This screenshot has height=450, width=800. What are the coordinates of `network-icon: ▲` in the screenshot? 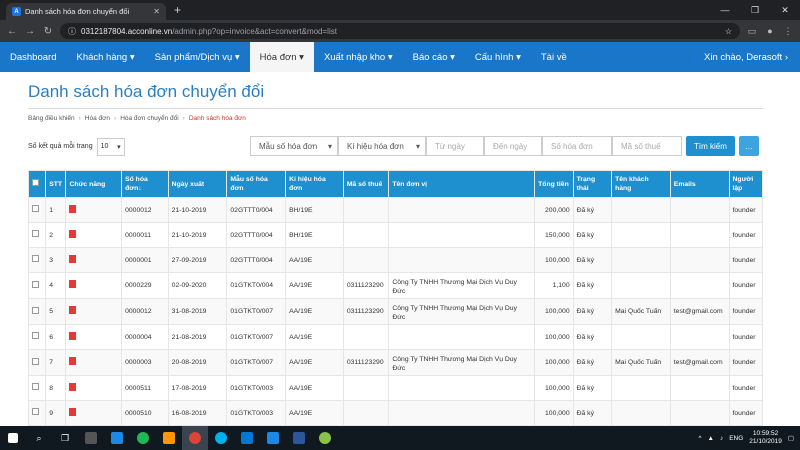 It's located at (711, 438).